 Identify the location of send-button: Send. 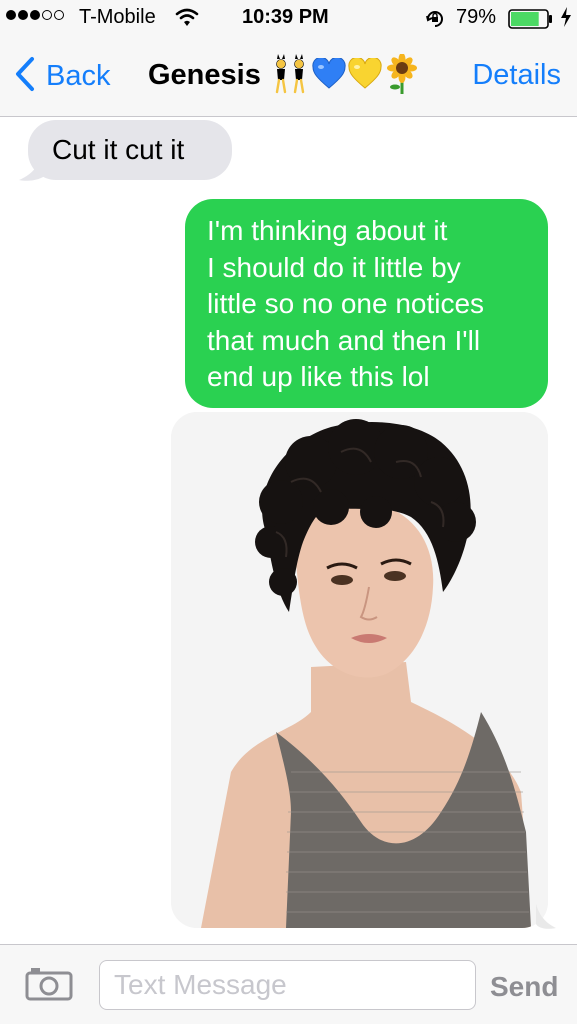
(524, 987).